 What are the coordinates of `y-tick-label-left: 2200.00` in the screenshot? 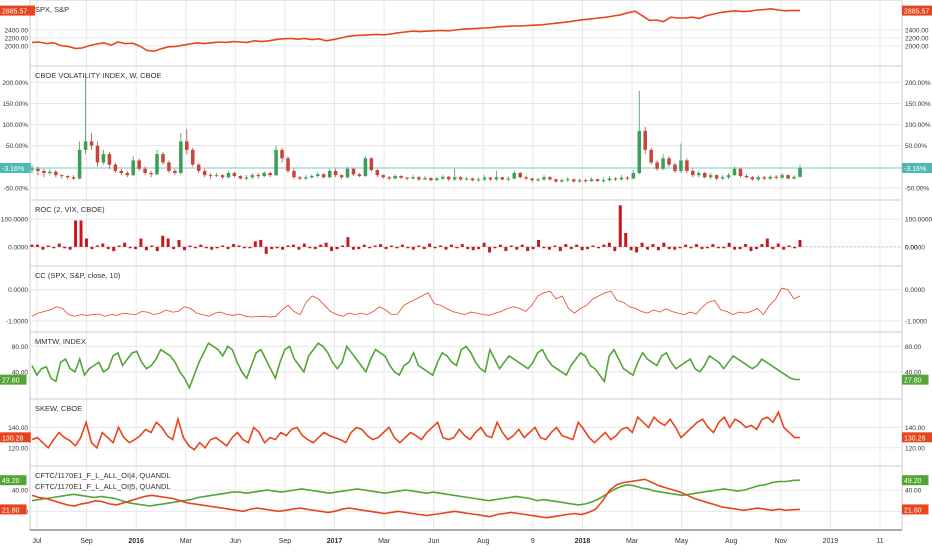 It's located at (17, 39).